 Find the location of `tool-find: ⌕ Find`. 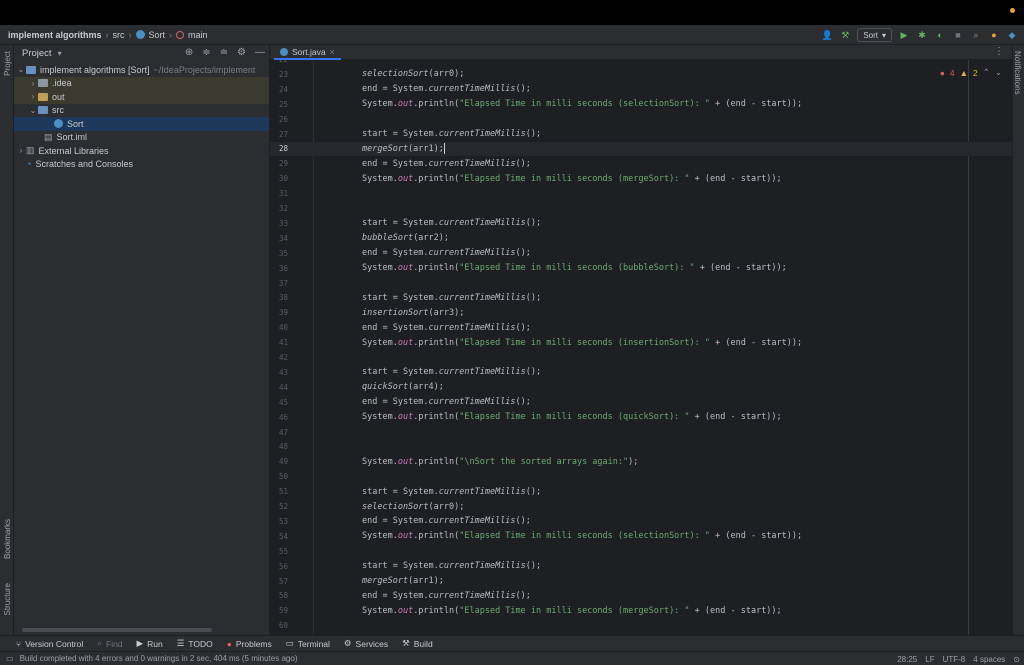

tool-find: ⌕ Find is located at coordinates (109, 643).